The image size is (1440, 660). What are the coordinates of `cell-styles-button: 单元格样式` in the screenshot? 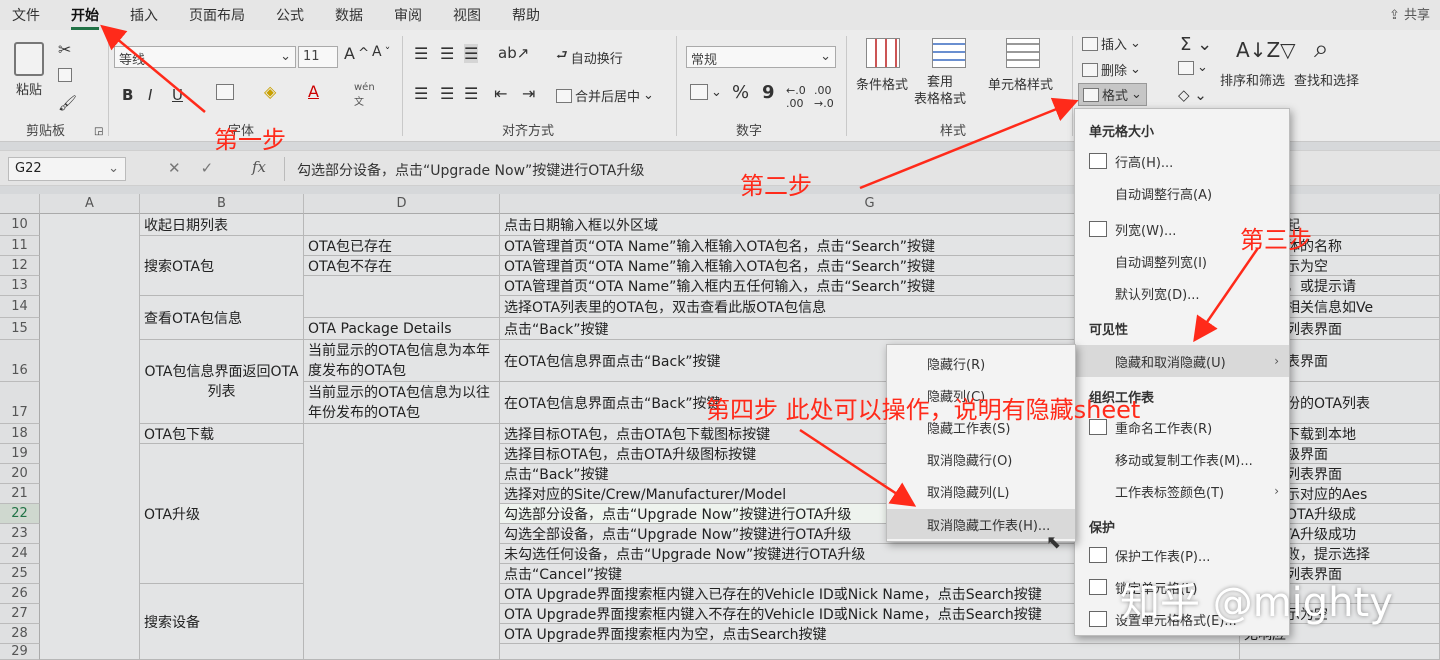 It's located at (1020, 83).